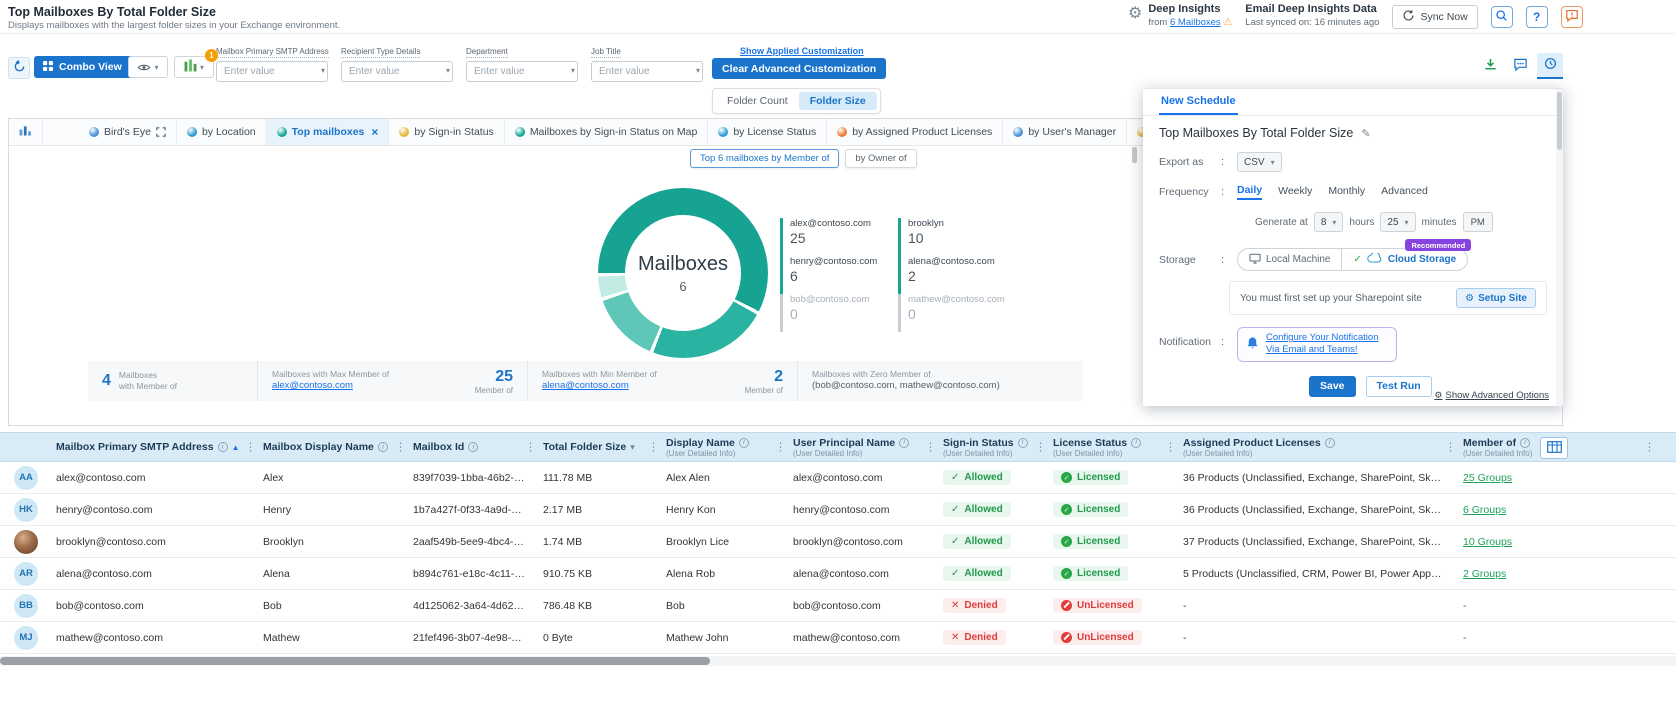 The height and width of the screenshot is (704, 1676). What do you see at coordinates (647, 71) in the screenshot?
I see `filter-input-job-title` at bounding box center [647, 71].